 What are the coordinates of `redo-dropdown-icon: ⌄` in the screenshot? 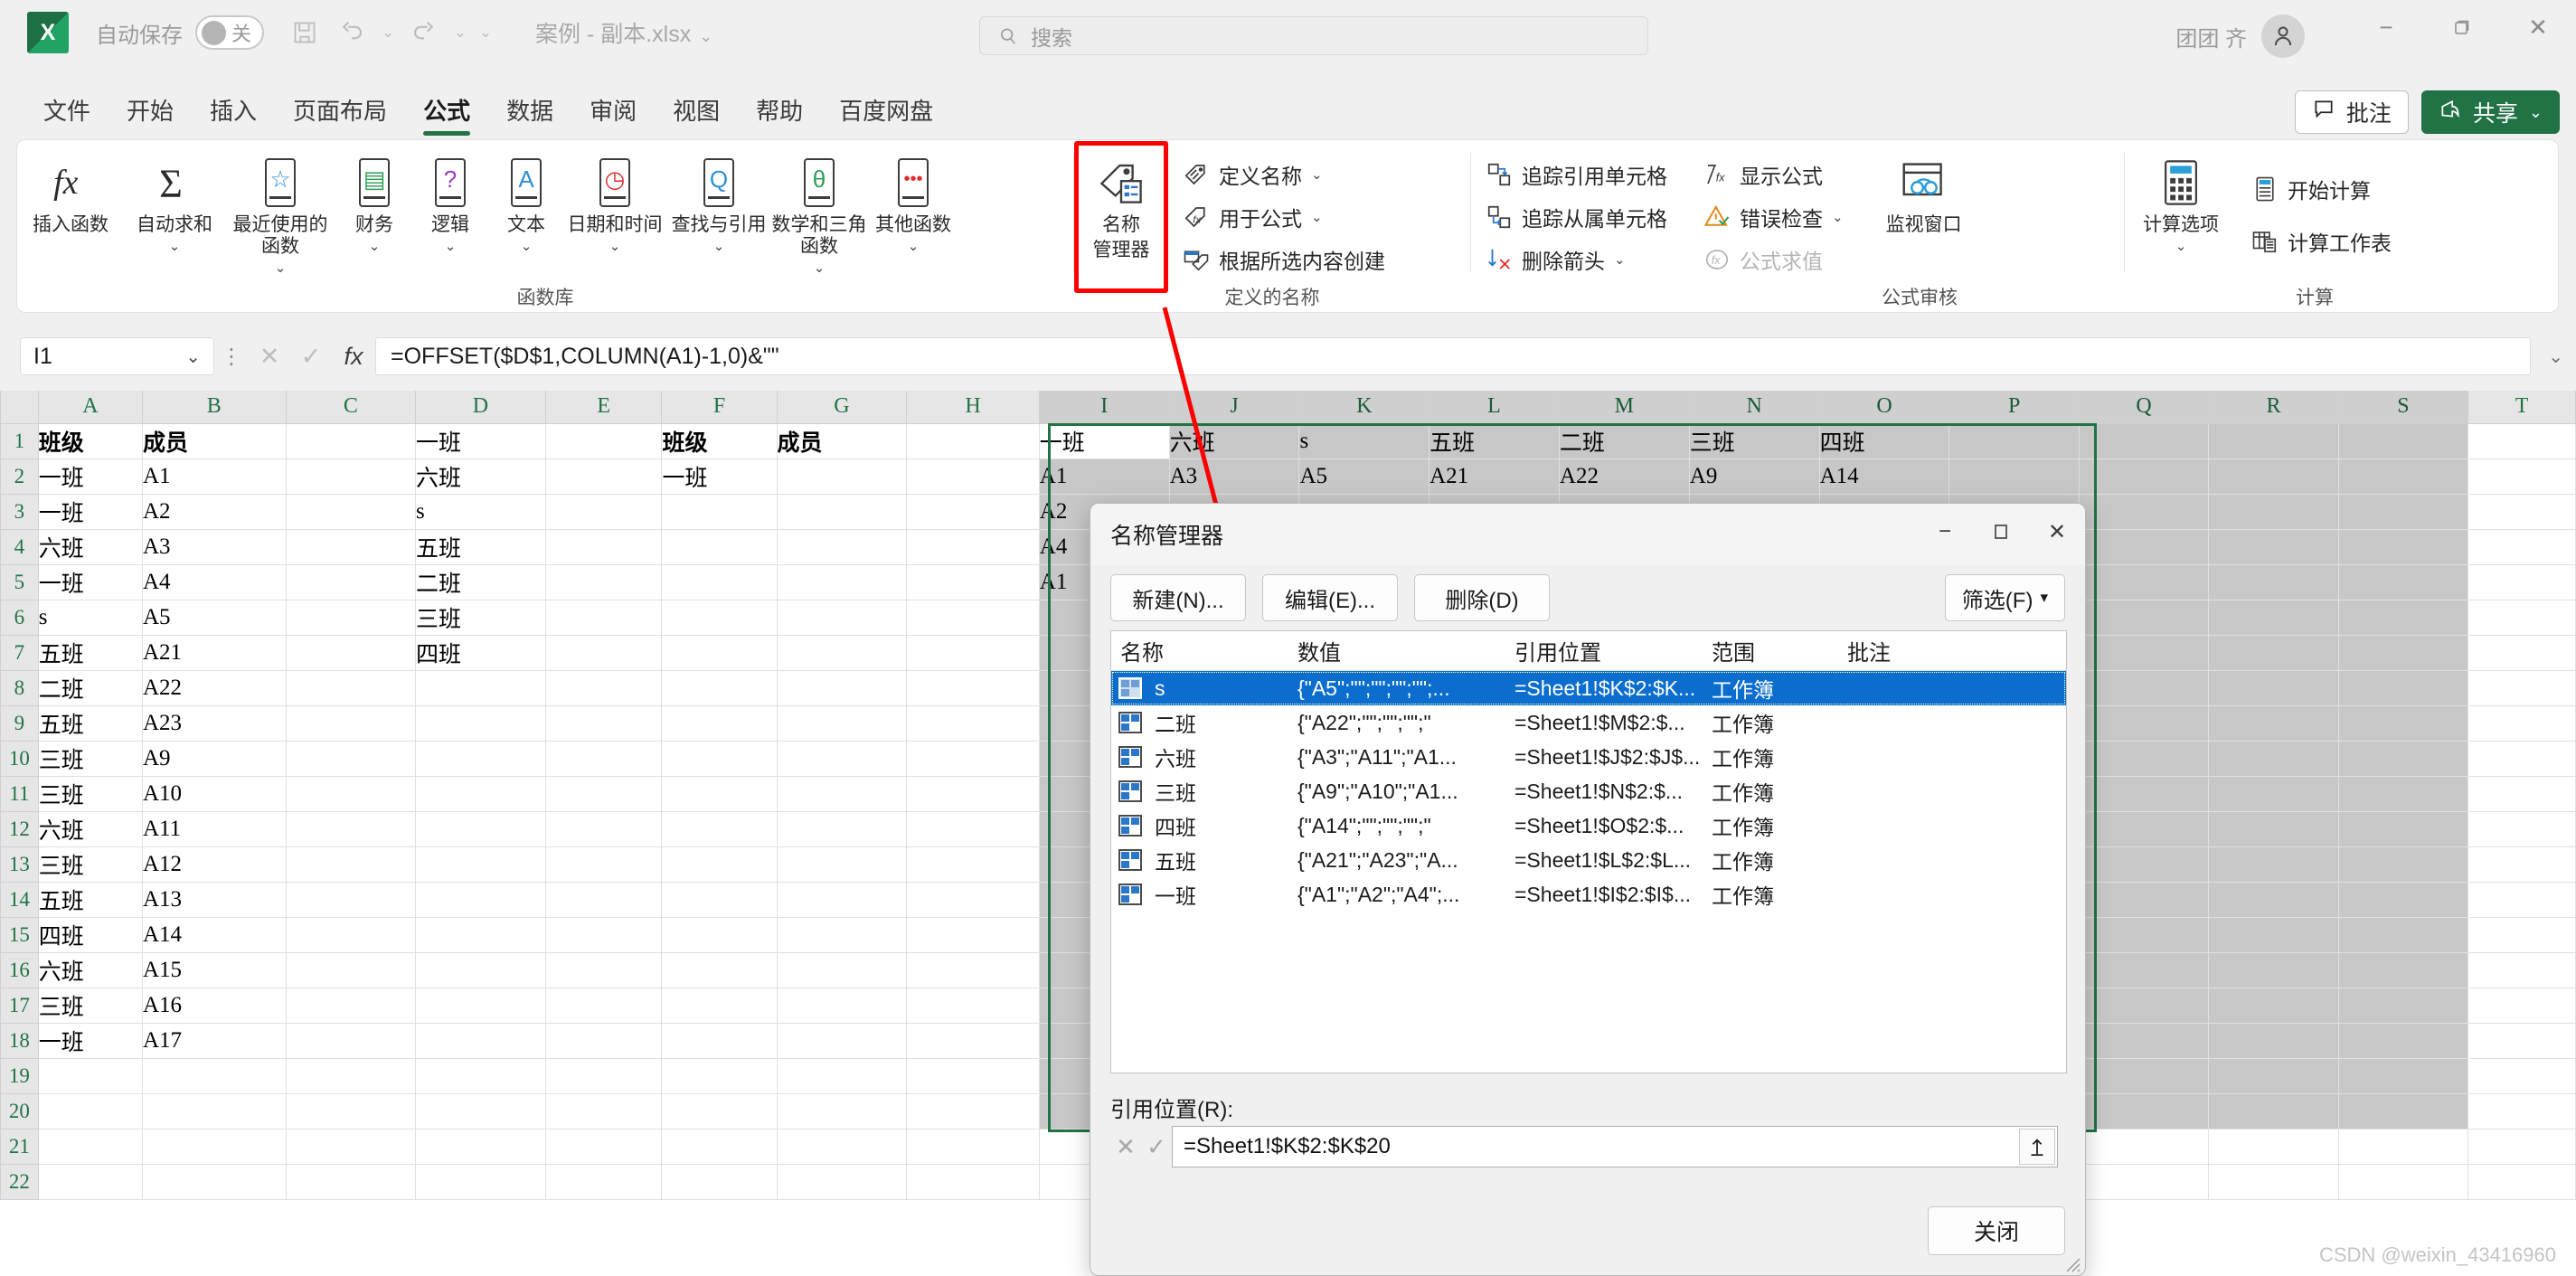 It's located at (460, 33).